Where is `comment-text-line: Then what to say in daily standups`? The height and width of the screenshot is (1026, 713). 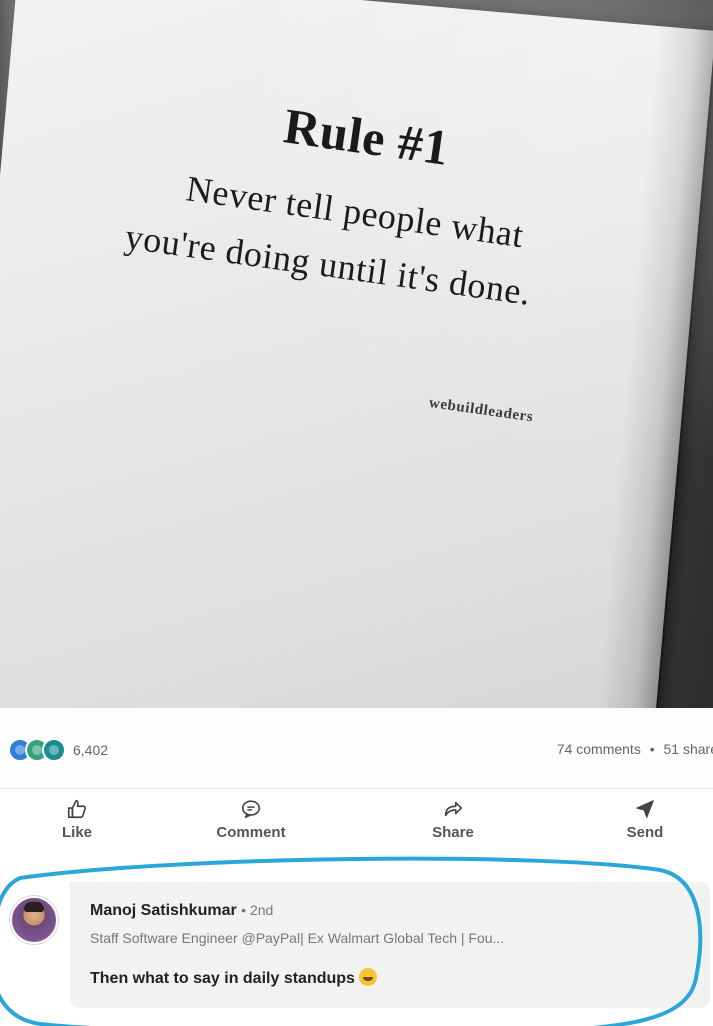 comment-text-line: Then what to say in daily standups is located at coordinates (233, 978).